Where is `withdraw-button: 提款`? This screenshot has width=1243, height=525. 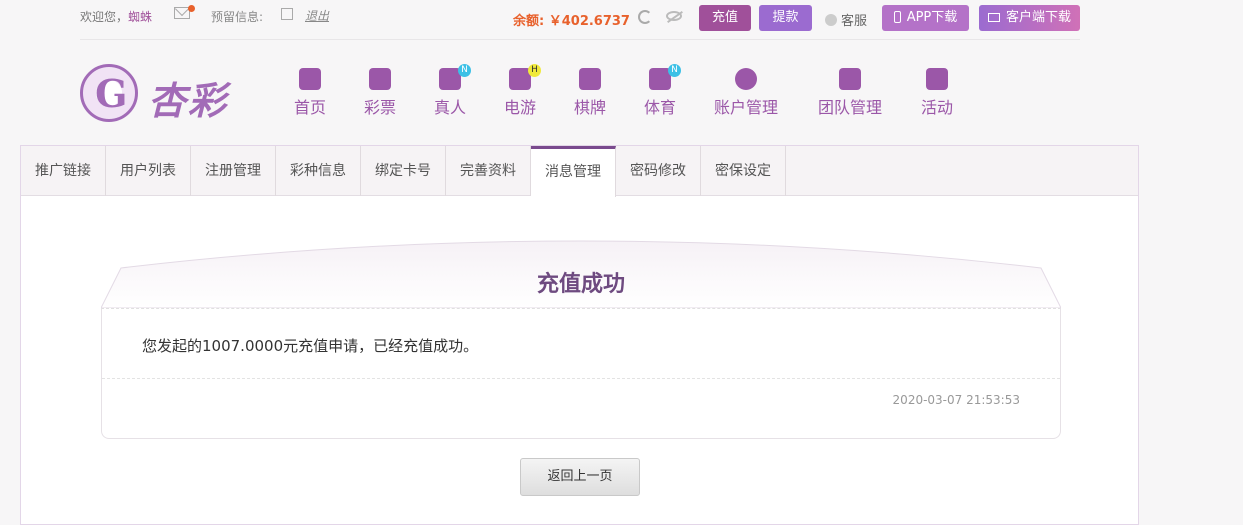
withdraw-button: 提款 is located at coordinates (785, 18).